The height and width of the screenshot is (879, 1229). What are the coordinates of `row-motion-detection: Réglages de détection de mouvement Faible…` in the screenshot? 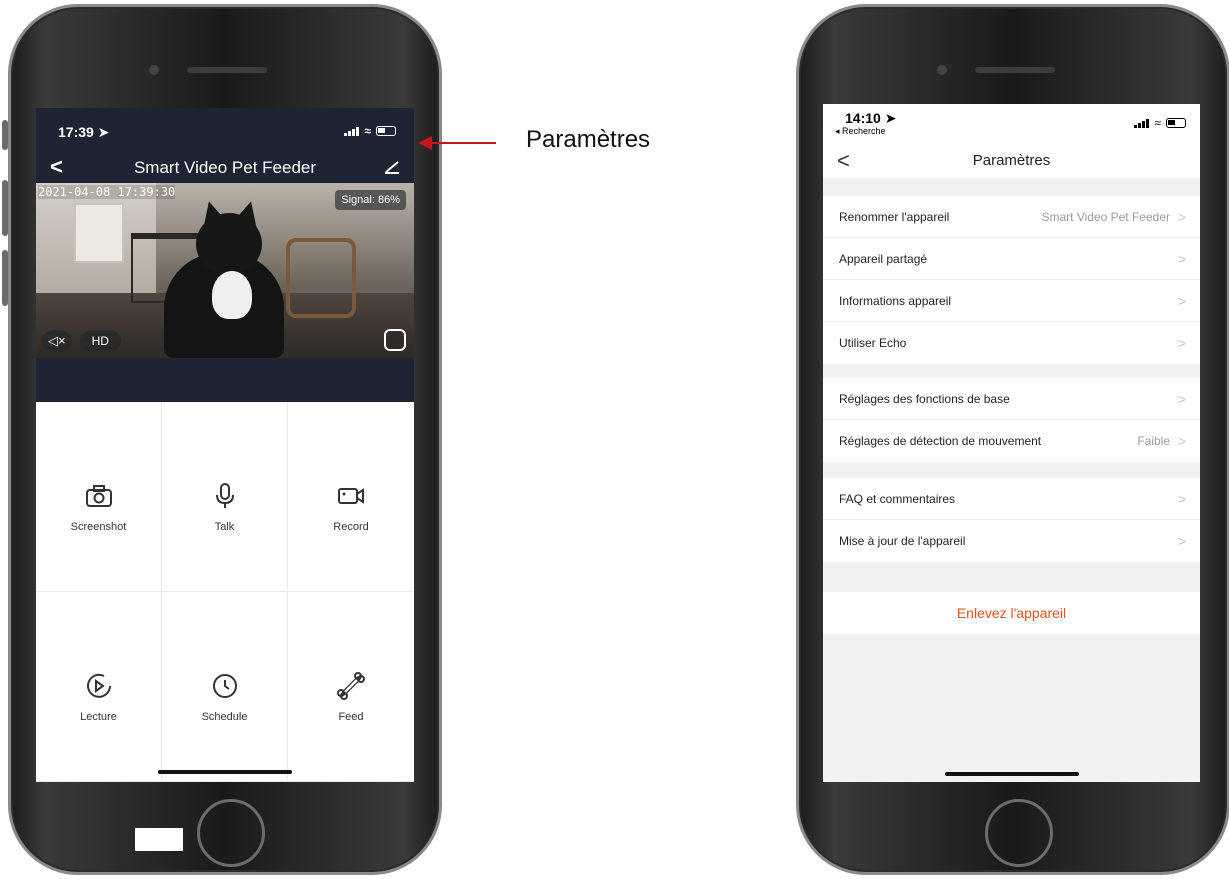 It's located at (1011, 441).